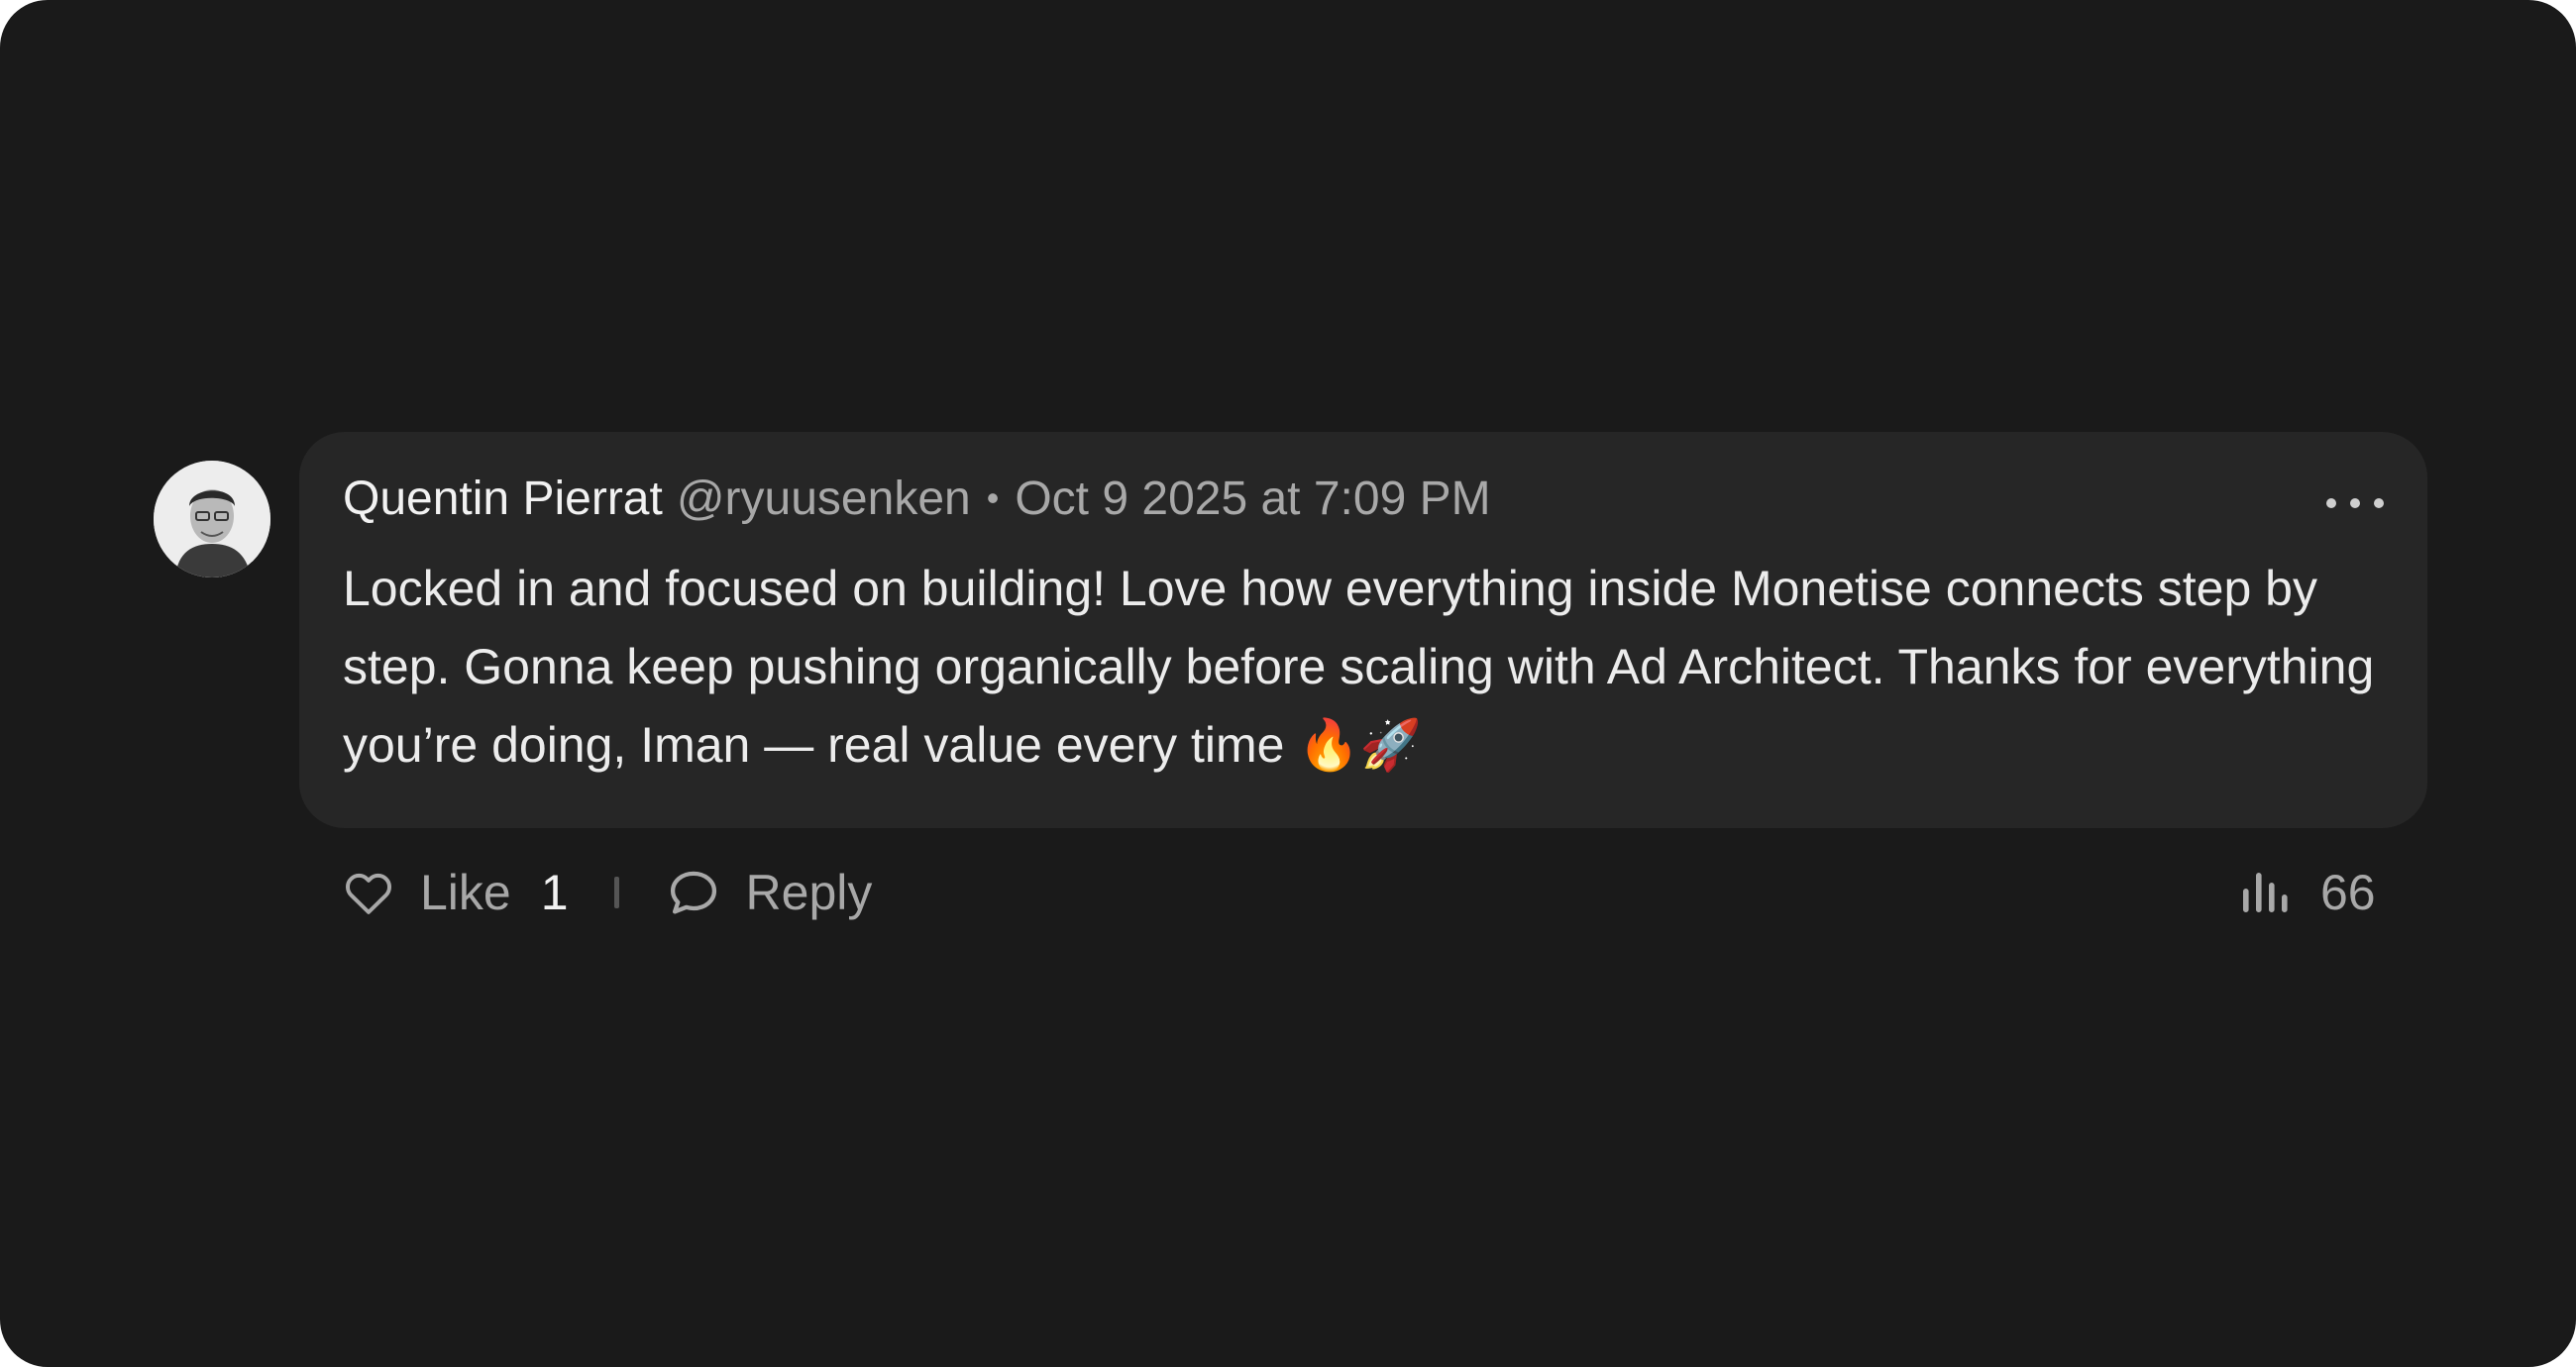 The image size is (2576, 1367). What do you see at coordinates (503, 499) in the screenshot?
I see `author-name: Quentin Pierrat` at bounding box center [503, 499].